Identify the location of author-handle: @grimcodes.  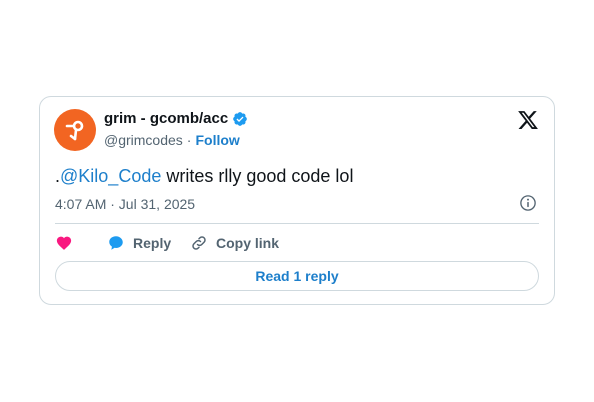
(143, 140).